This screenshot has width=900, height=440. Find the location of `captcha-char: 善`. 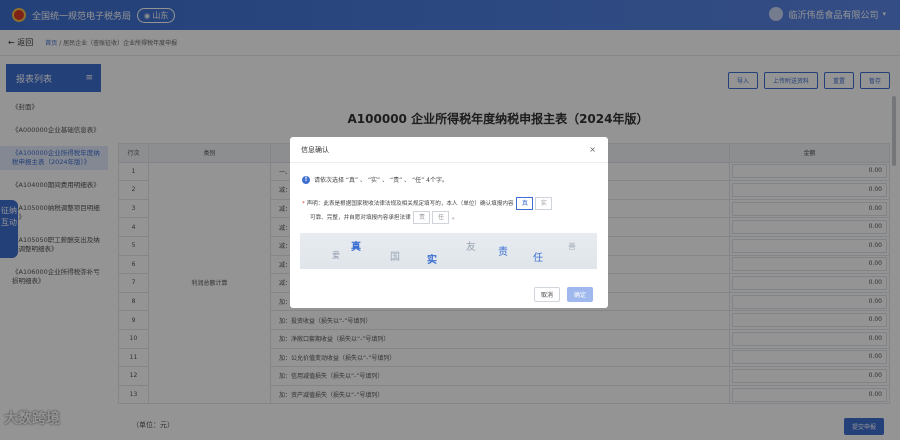

captcha-char: 善 is located at coordinates (572, 246).